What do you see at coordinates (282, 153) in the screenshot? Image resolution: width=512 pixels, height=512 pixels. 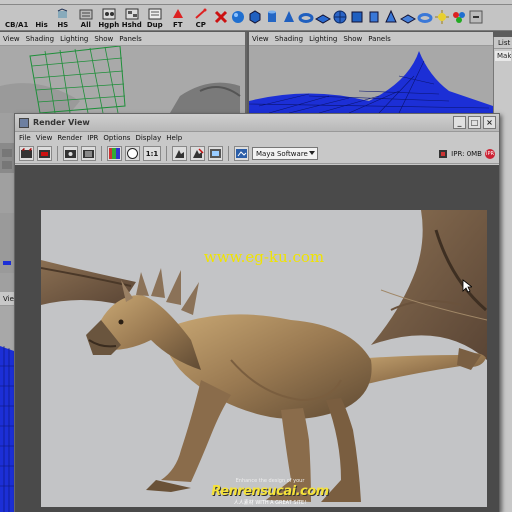 I see `renderer-value: Maya Software` at bounding box center [282, 153].